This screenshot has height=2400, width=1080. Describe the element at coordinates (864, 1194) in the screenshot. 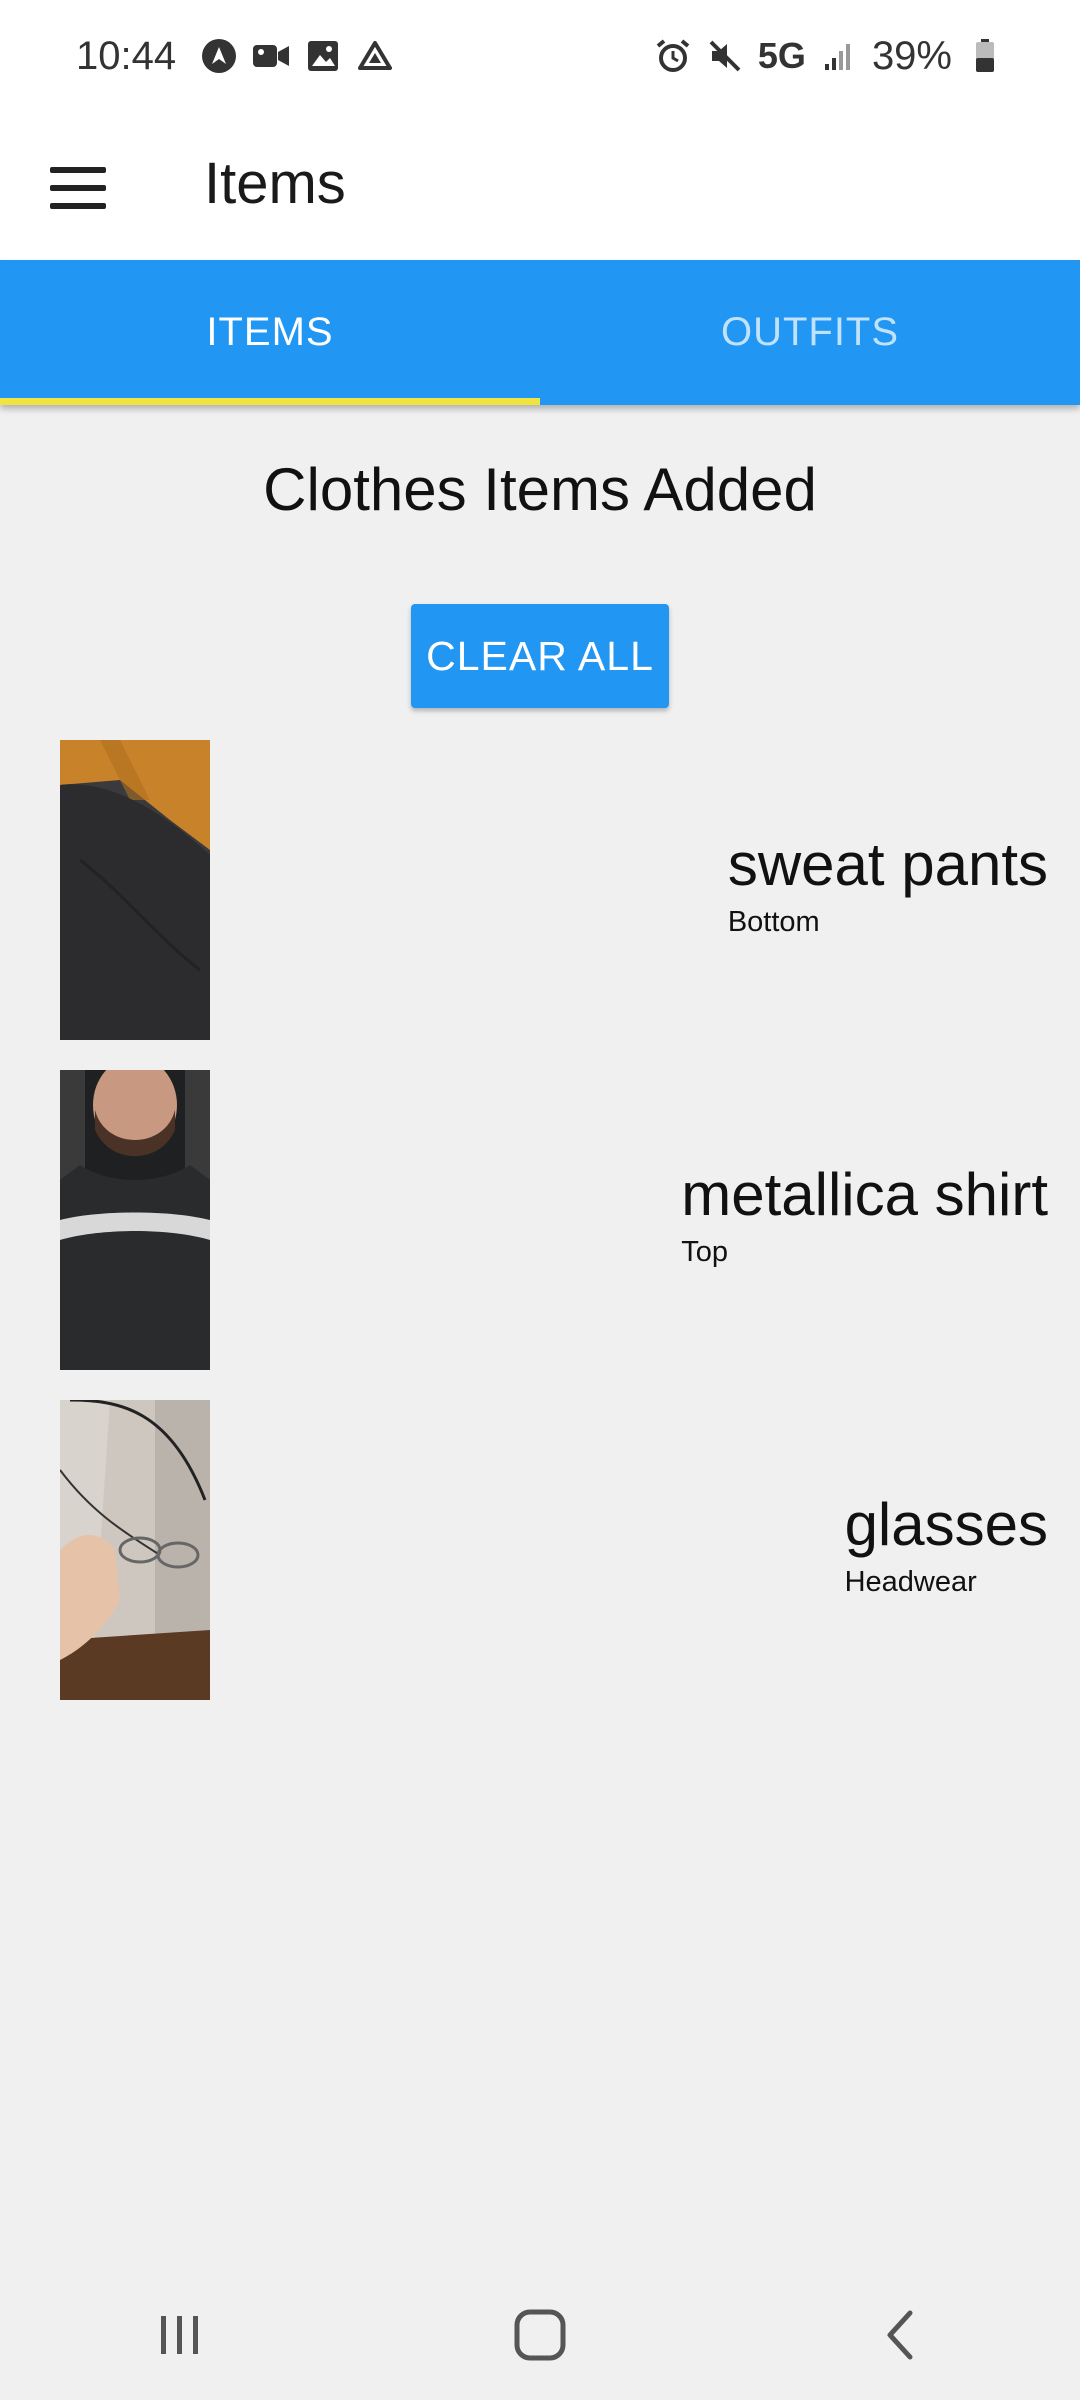

I see `item-name: metallica shirt` at that location.